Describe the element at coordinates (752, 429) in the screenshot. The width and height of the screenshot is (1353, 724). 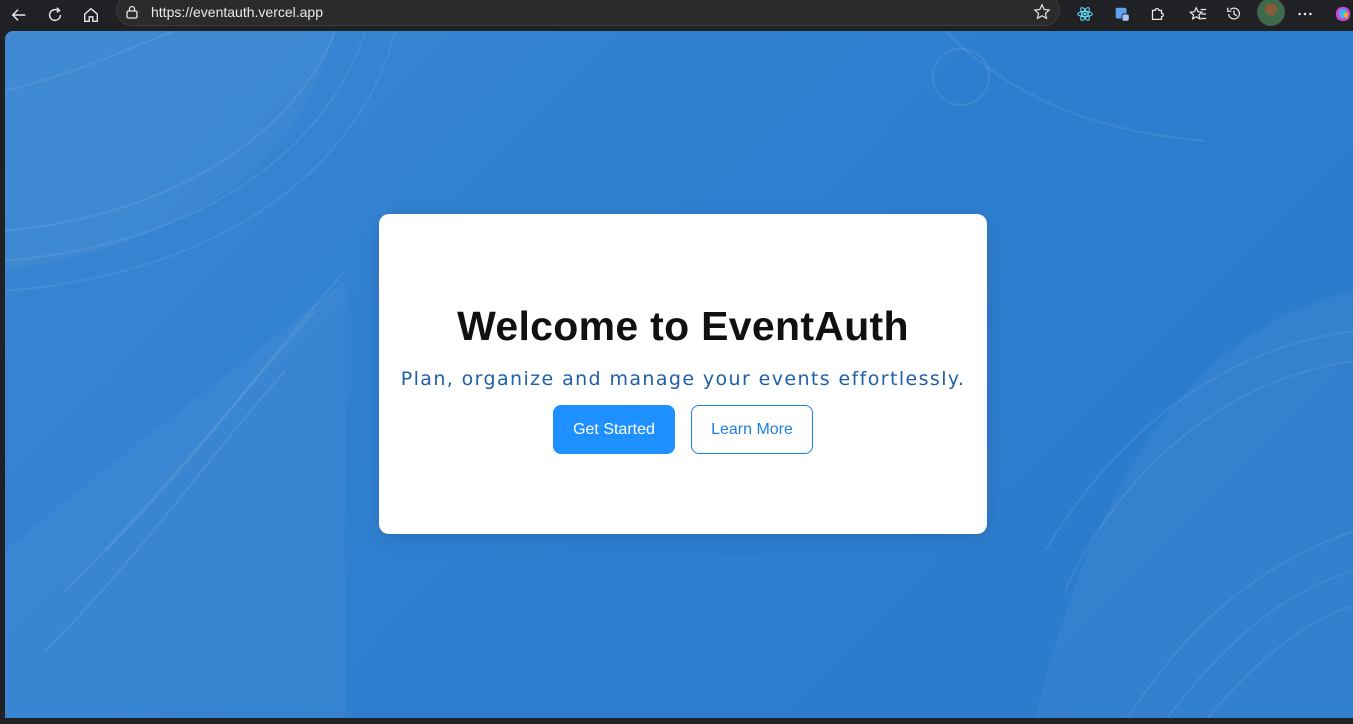
I see `learn-more-button: Learn More` at that location.